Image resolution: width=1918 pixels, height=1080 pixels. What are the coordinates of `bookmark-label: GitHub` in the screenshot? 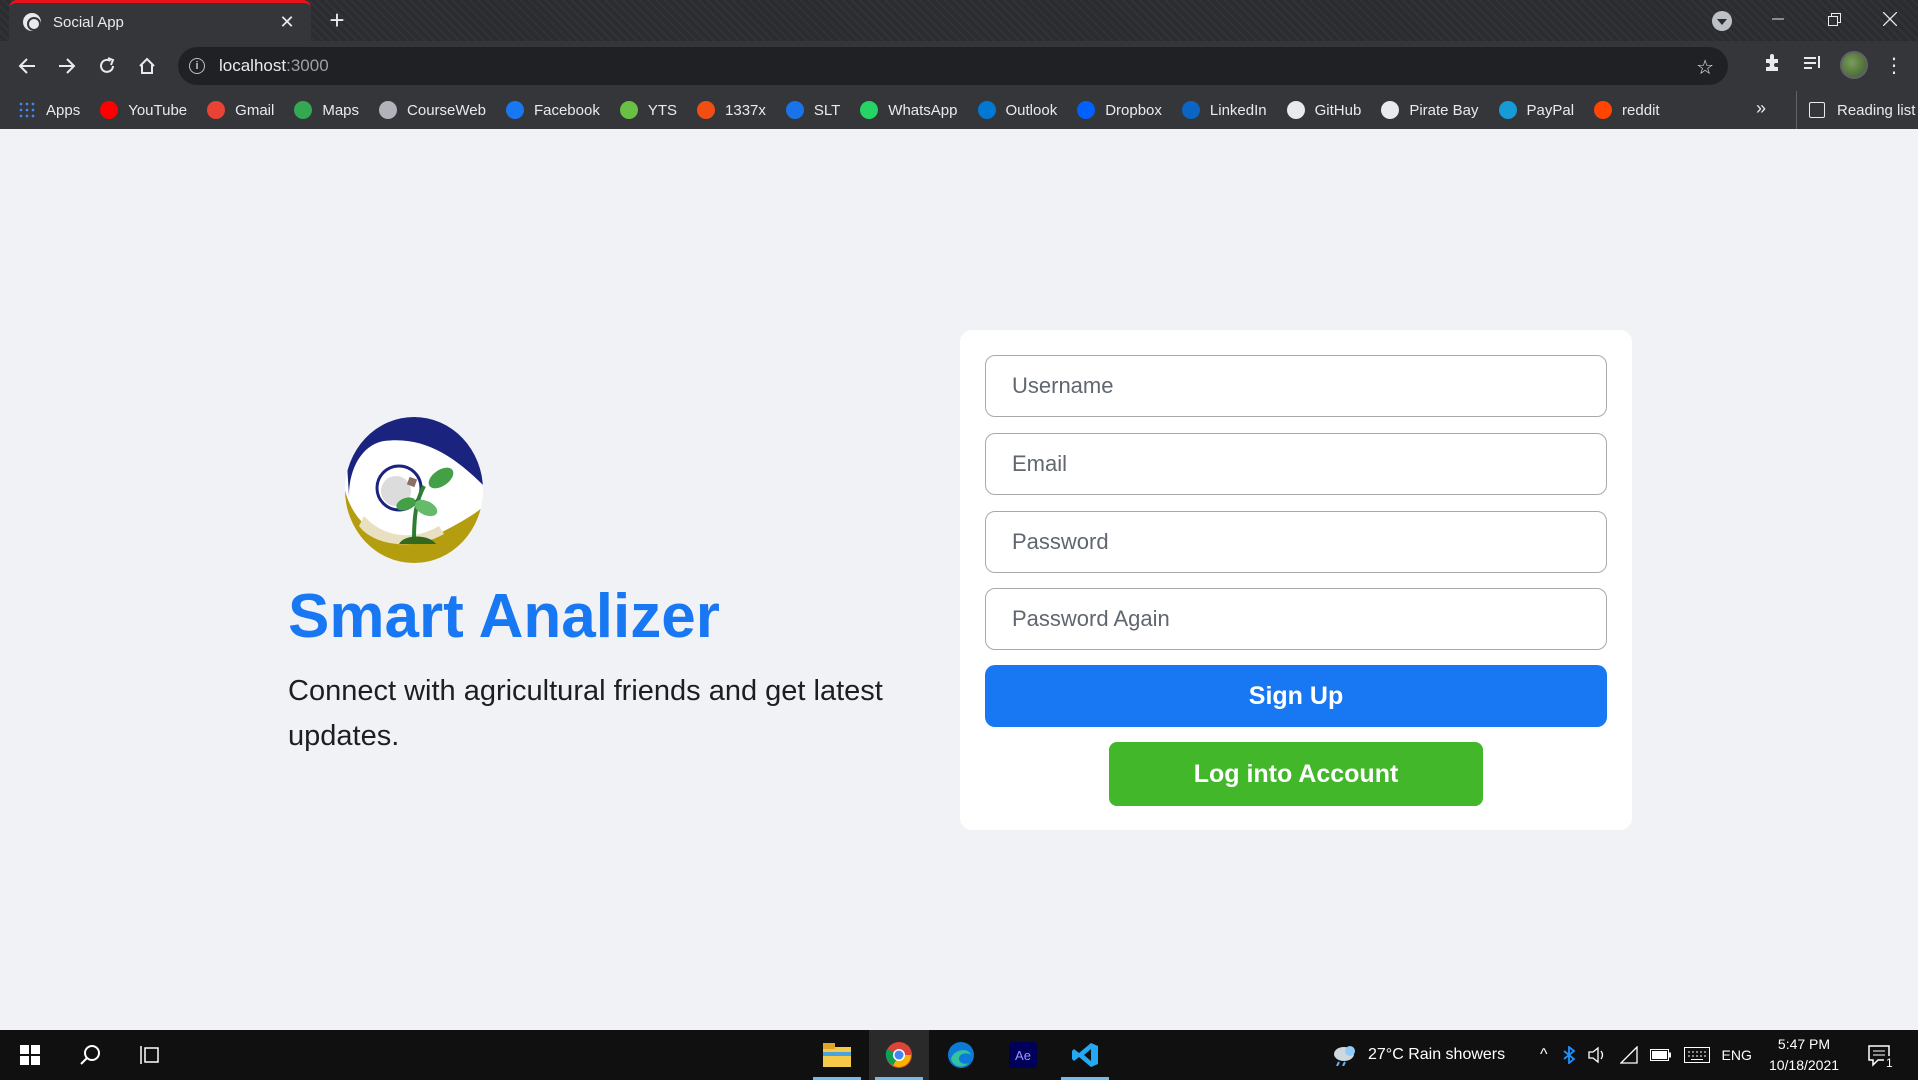 It's located at (1338, 110).